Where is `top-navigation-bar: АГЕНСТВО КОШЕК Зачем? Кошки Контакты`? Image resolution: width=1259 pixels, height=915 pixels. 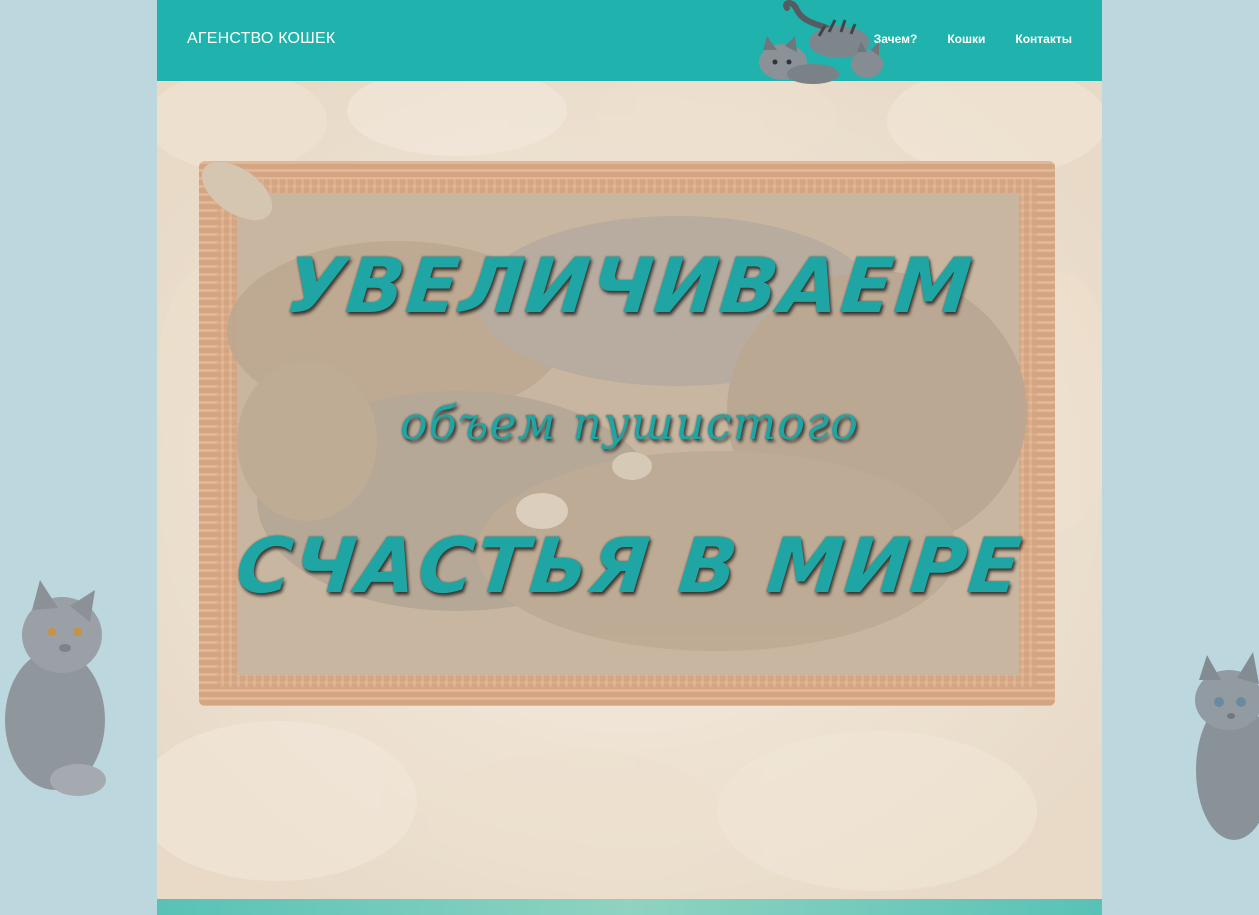 top-navigation-bar: АГЕНСТВО КОШЕК Зачем? Кошки Контакты is located at coordinates (629, 40).